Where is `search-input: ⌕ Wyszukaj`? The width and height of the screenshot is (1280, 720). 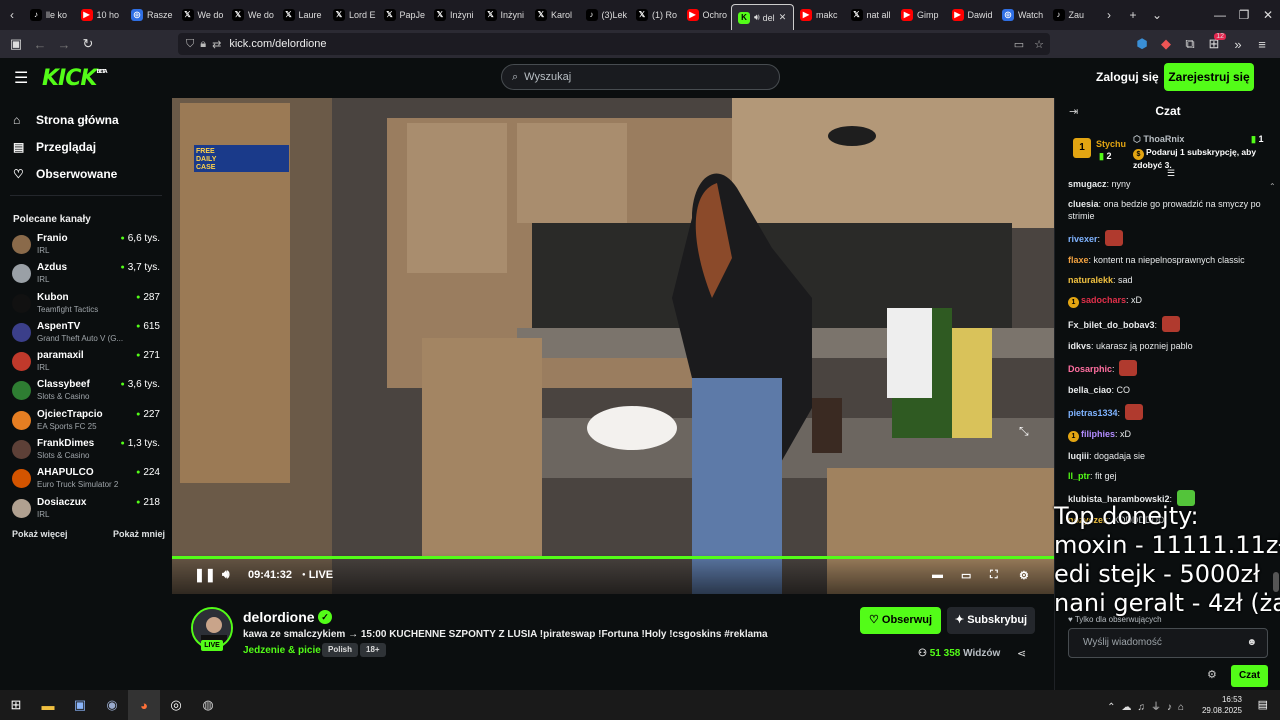 search-input: ⌕ Wyszukaj is located at coordinates (640, 77).